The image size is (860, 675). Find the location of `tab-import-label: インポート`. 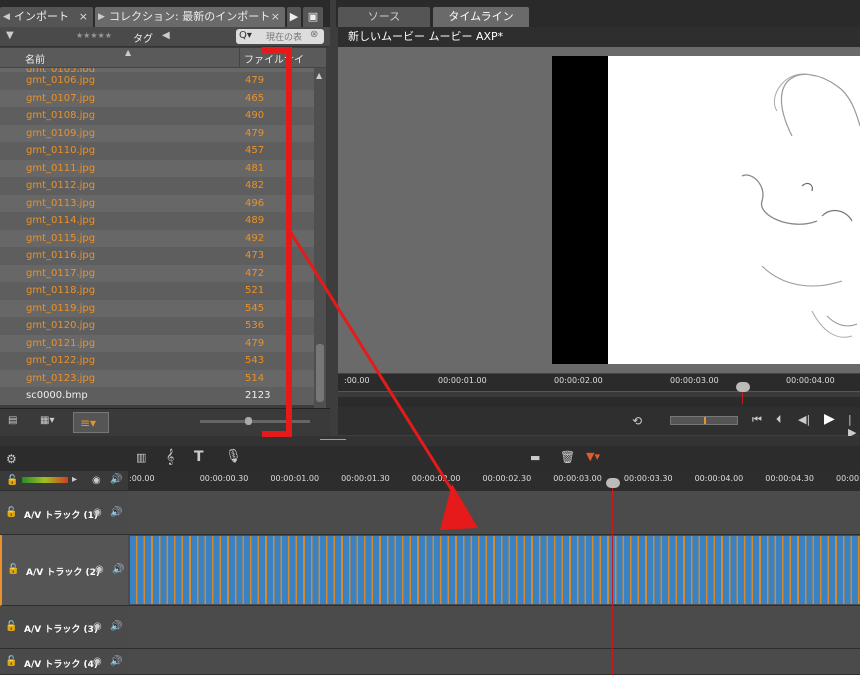

tab-import-label: インポート is located at coordinates (41, 16).